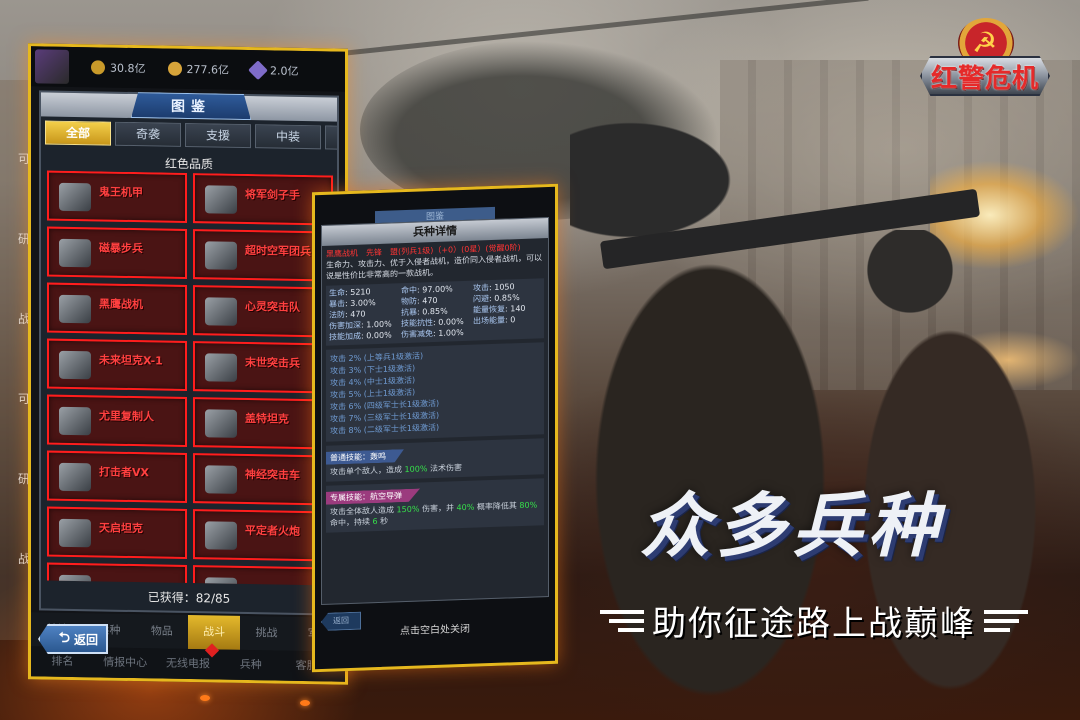 Image resolution: width=1080 pixels, height=720 pixels. Describe the element at coordinates (266, 633) in the screenshot. I see `nav-challenge: 挑战` at that location.